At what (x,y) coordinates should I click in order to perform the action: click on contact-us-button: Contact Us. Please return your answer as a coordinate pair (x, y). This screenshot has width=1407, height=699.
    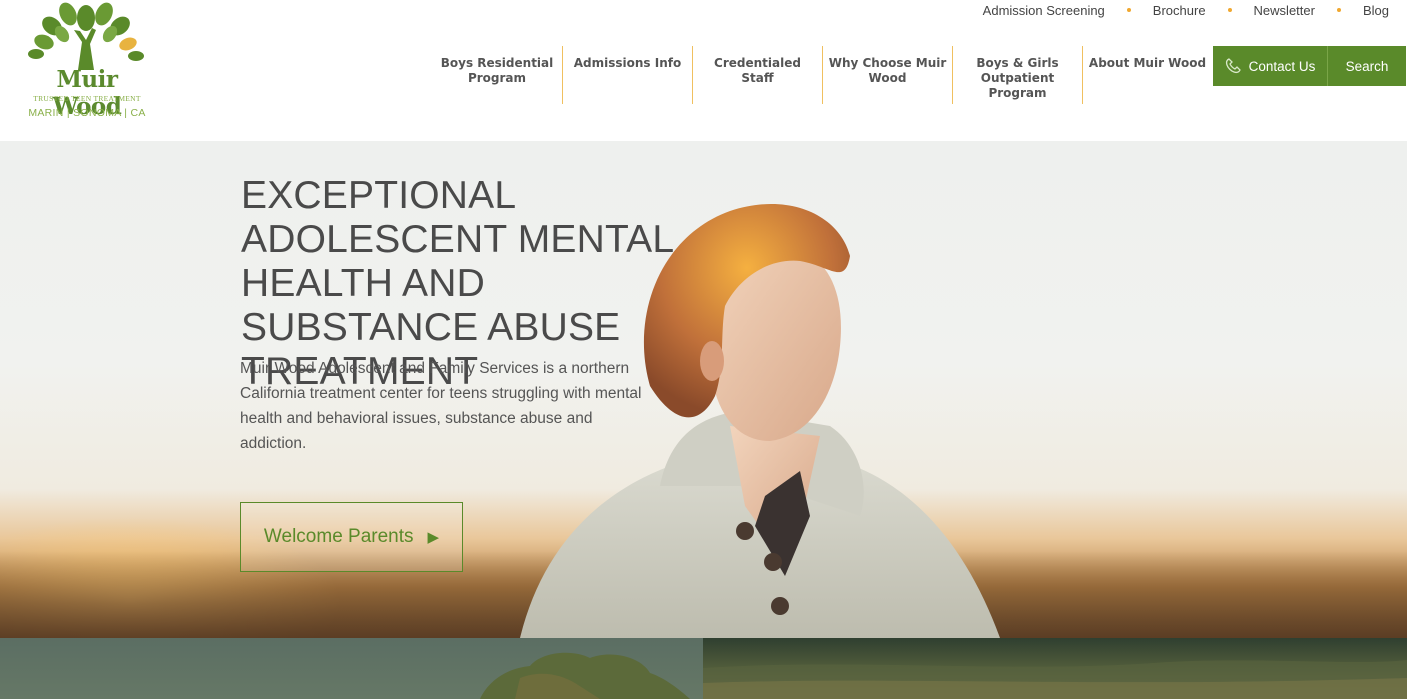
    Looking at the image, I should click on (1270, 66).